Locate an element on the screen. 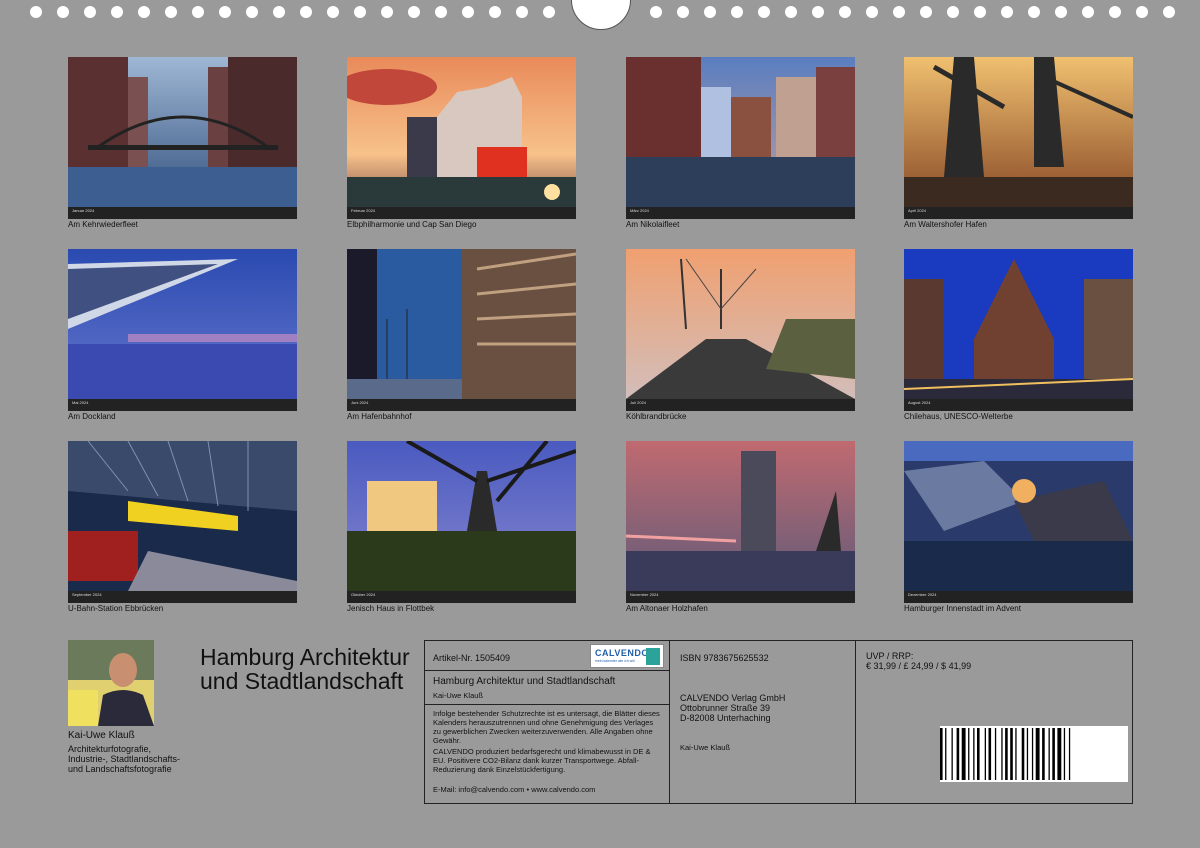 This screenshot has height=848, width=1200. month-label-july: Juli 2024 is located at coordinates (638, 402).